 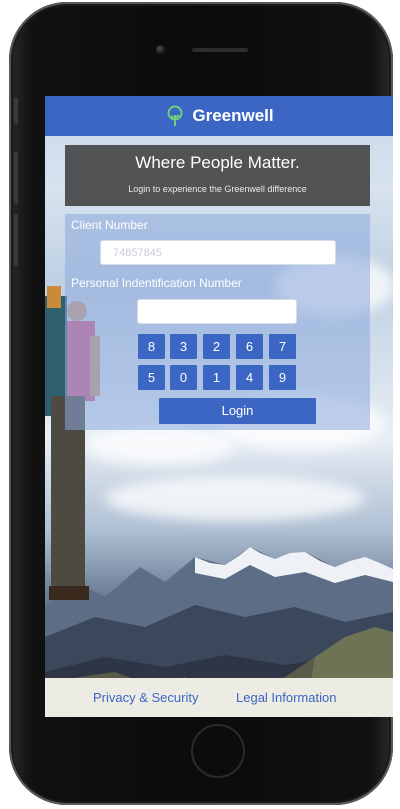 What do you see at coordinates (218, 252) in the screenshot?
I see `client-number-field: 74857845` at bounding box center [218, 252].